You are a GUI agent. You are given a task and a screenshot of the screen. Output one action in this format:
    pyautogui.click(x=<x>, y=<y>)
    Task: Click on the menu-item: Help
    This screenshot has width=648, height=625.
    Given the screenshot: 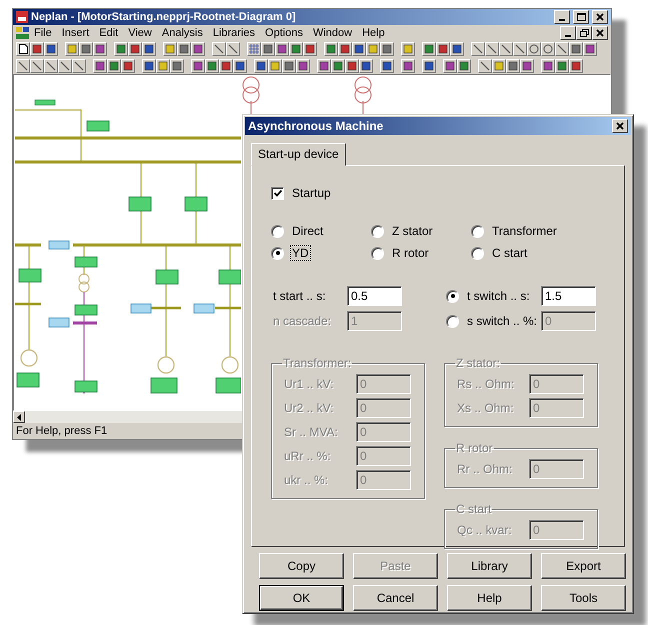 What is the action you would take?
    pyautogui.click(x=373, y=32)
    